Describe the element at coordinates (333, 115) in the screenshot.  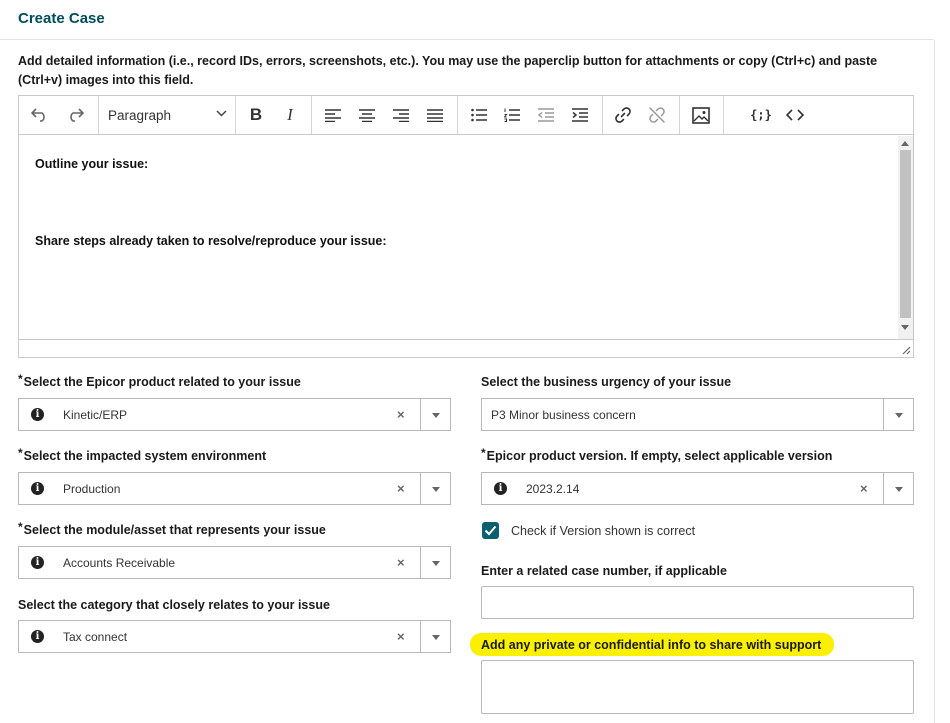
I see `align-left-icon` at that location.